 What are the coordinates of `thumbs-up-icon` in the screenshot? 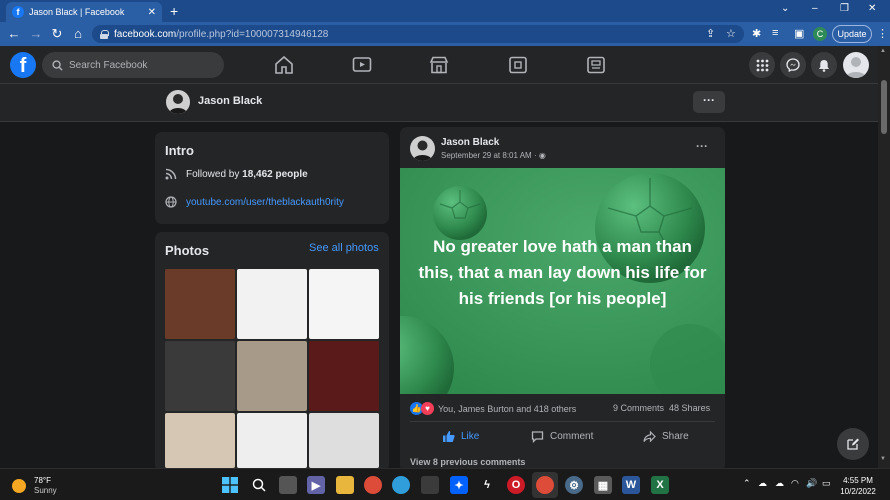 It's located at (449, 436).